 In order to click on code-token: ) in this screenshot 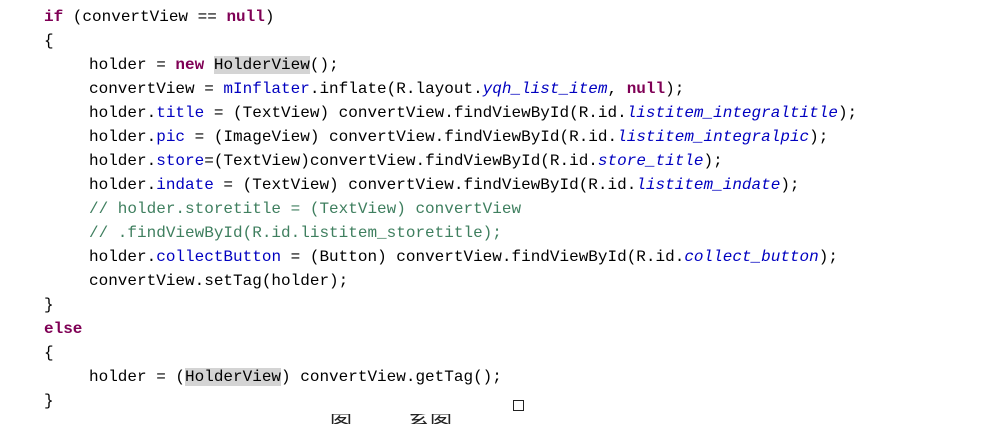, I will do `click(269, 17)`.